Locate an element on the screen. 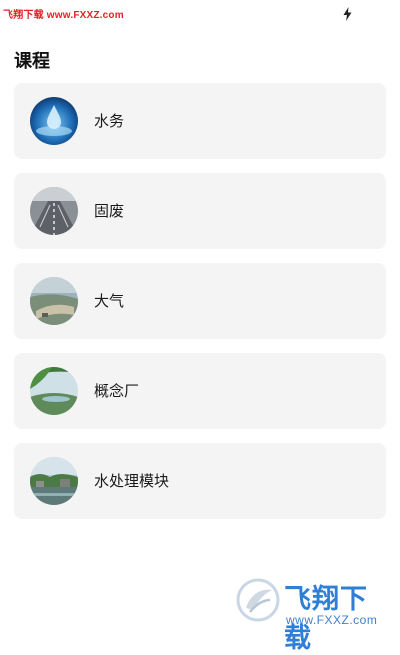  watermark-text: 飞翔下载 www.FXXZ.com is located at coordinates (63, 15).